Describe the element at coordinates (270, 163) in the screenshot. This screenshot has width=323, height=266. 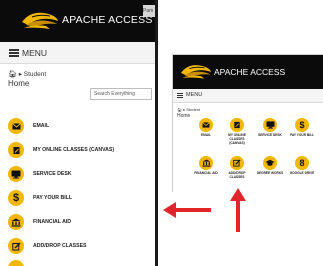
I see `graduation-cap-icon` at that location.